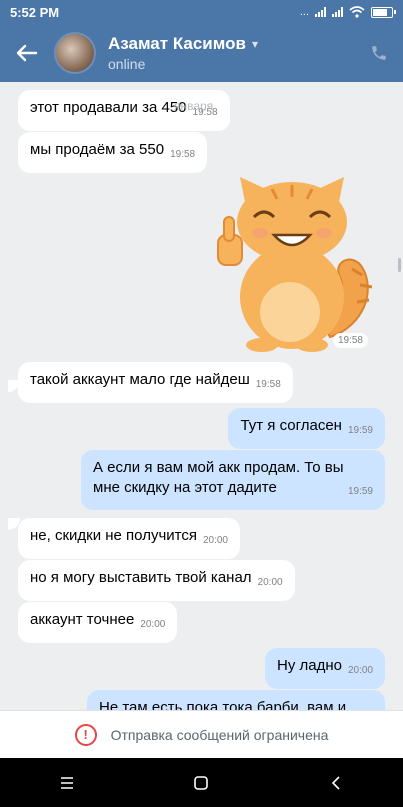 The width and height of the screenshot is (403, 807). I want to click on cat-thumbs-up-sticker: 19:58, so click(297, 264).